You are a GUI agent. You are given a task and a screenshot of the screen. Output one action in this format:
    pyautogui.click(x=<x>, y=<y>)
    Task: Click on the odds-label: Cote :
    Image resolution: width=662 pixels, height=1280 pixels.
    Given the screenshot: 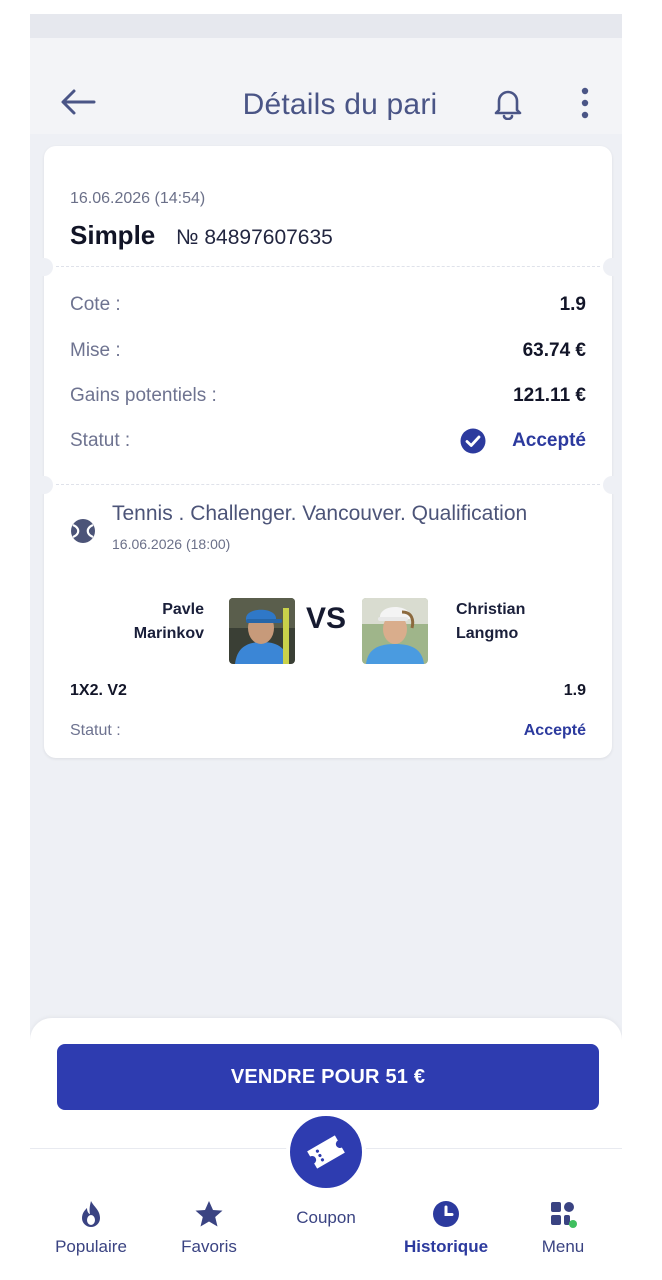 What is the action you would take?
    pyautogui.click(x=95, y=304)
    